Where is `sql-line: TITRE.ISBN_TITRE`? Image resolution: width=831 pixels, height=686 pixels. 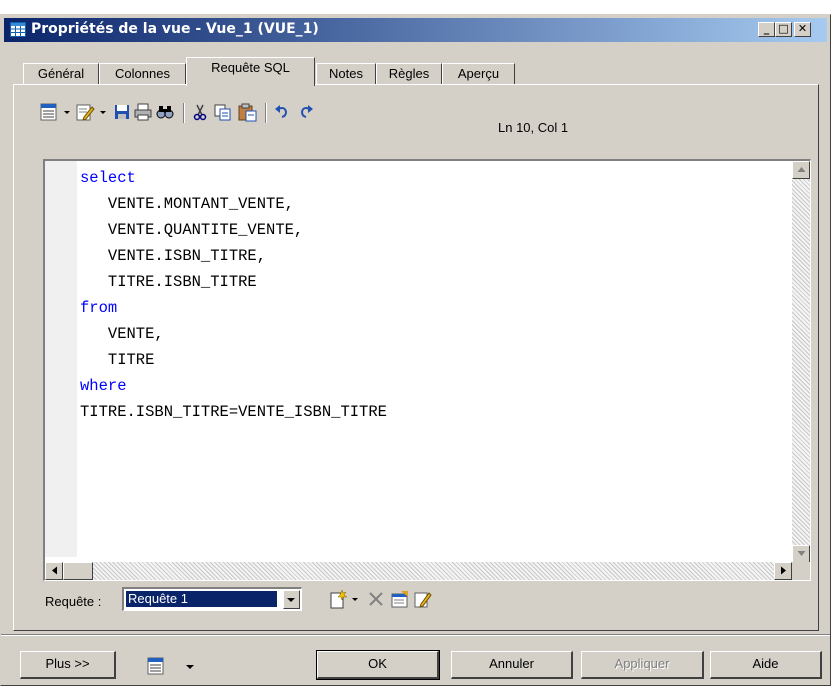 sql-line: TITRE.ISBN_TITRE is located at coordinates (168, 282).